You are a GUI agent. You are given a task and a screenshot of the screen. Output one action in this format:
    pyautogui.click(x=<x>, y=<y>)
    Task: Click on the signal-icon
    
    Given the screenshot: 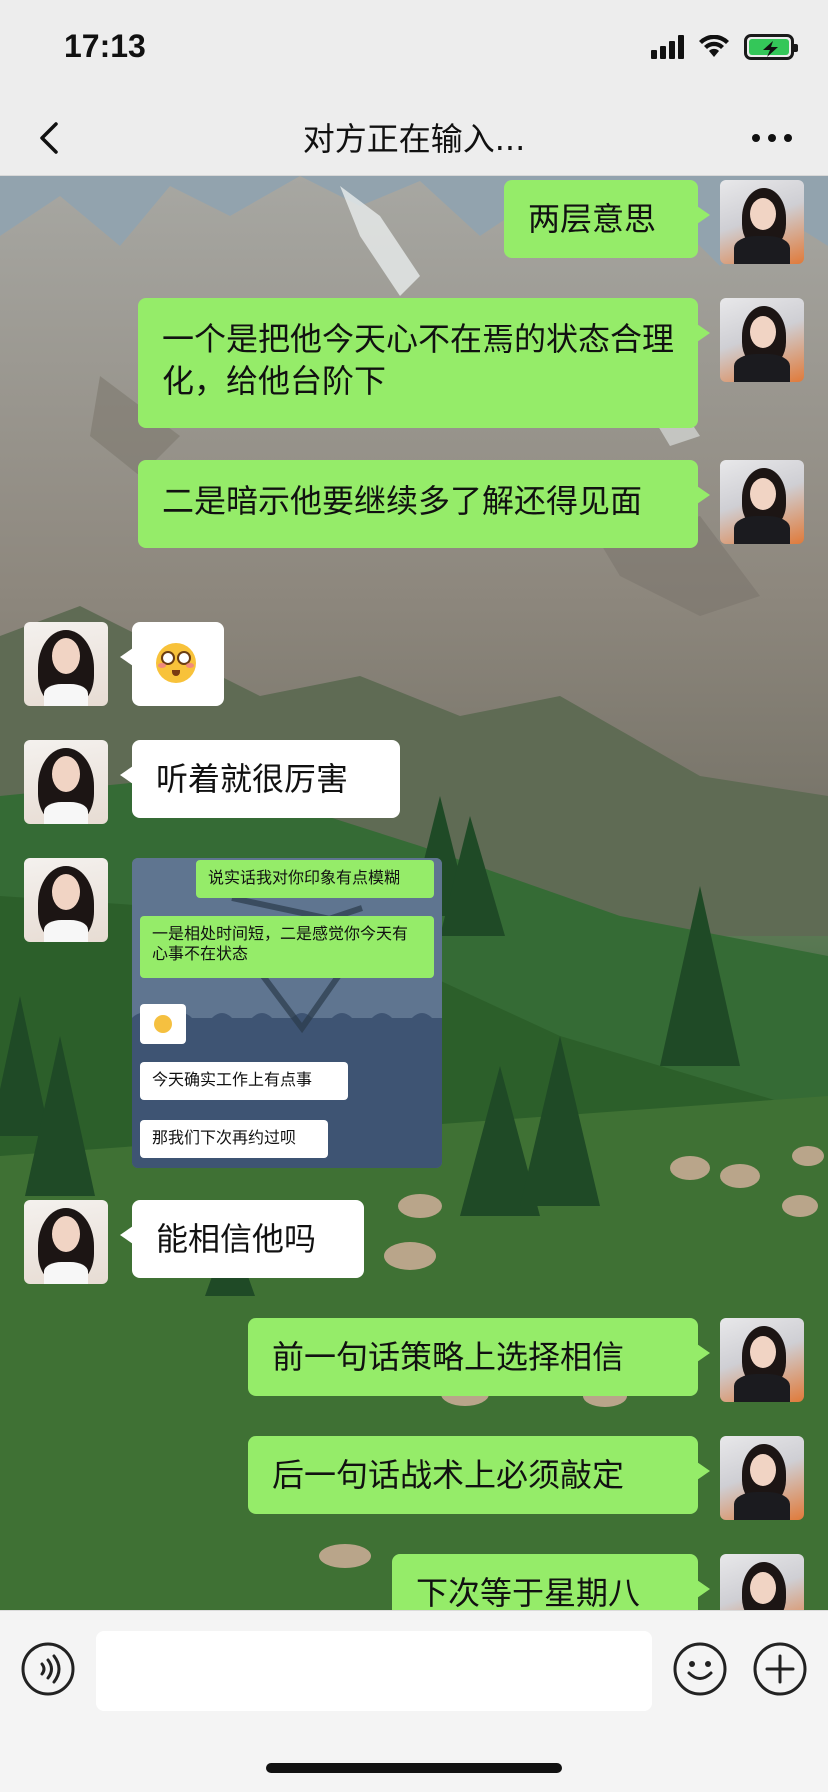 What is the action you would take?
    pyautogui.click(x=667, y=47)
    